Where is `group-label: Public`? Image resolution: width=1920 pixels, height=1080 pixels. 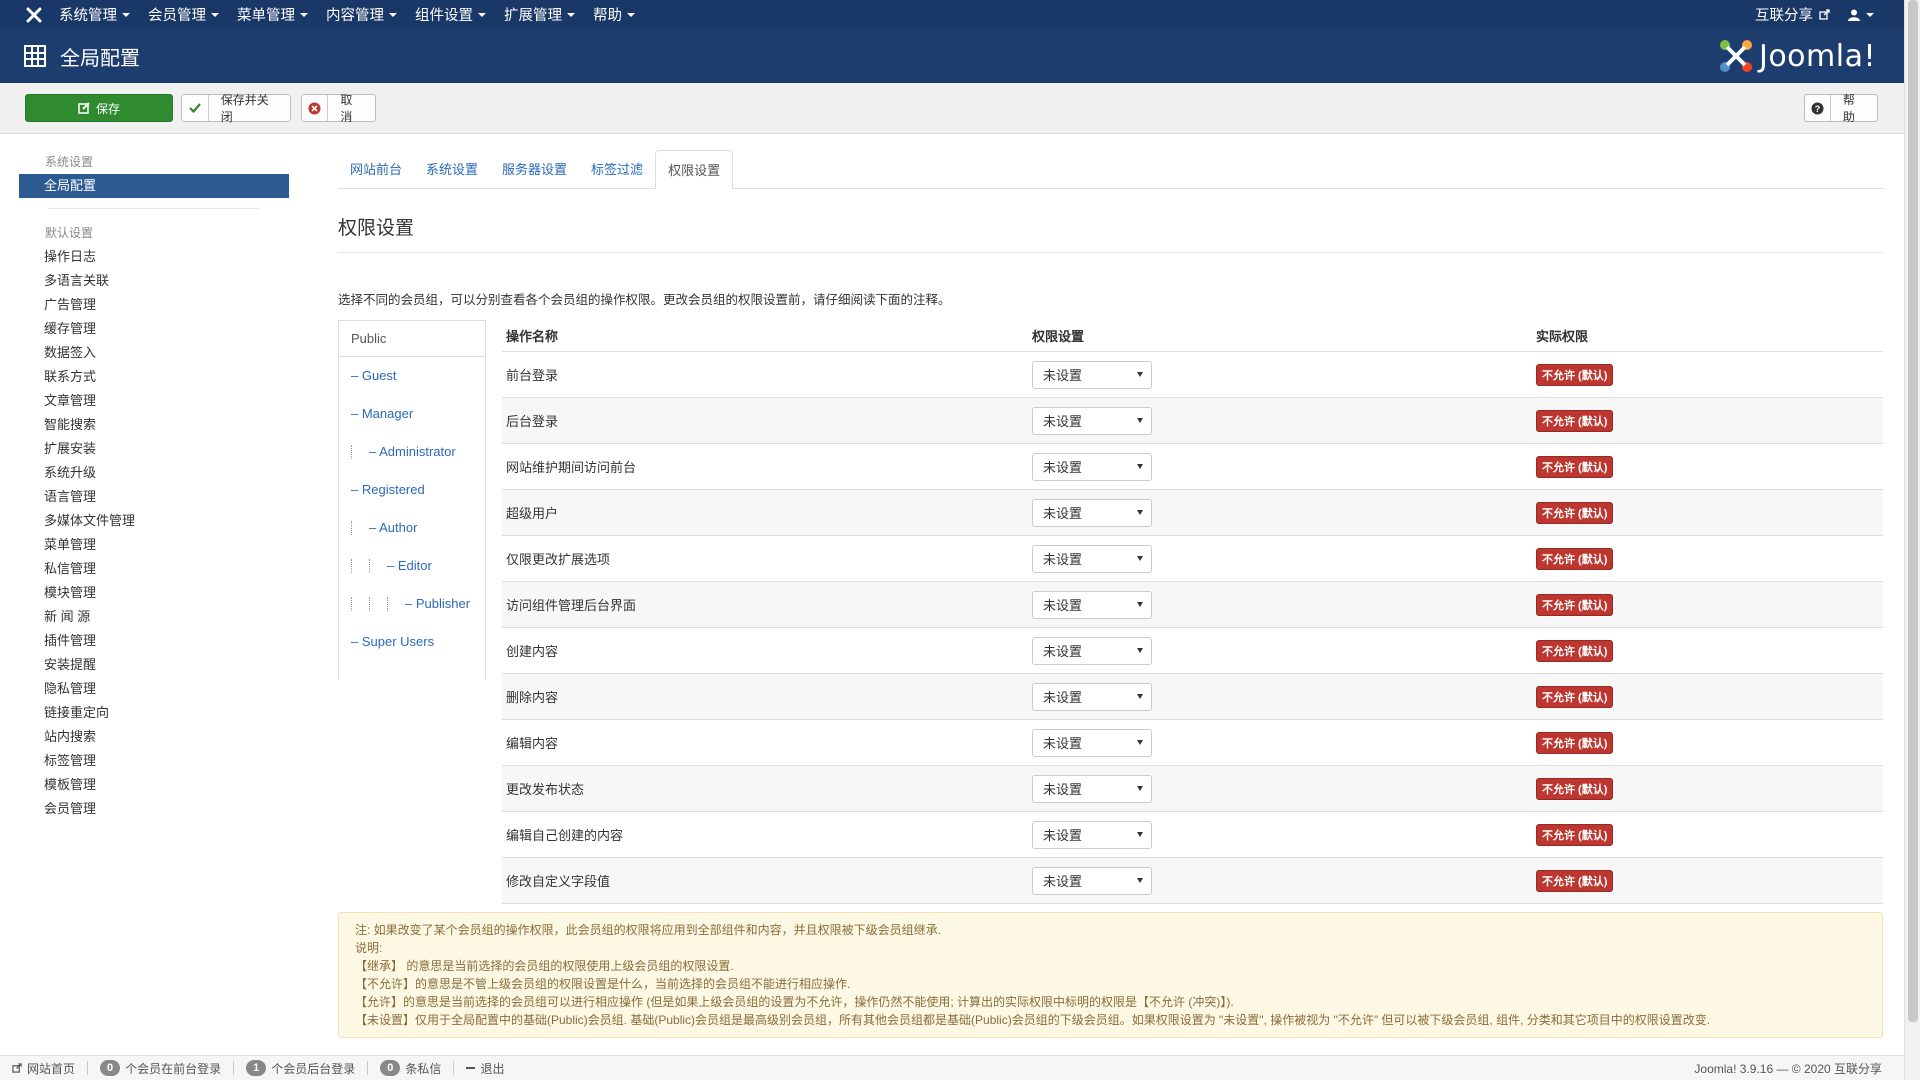 group-label: Public is located at coordinates (369, 338).